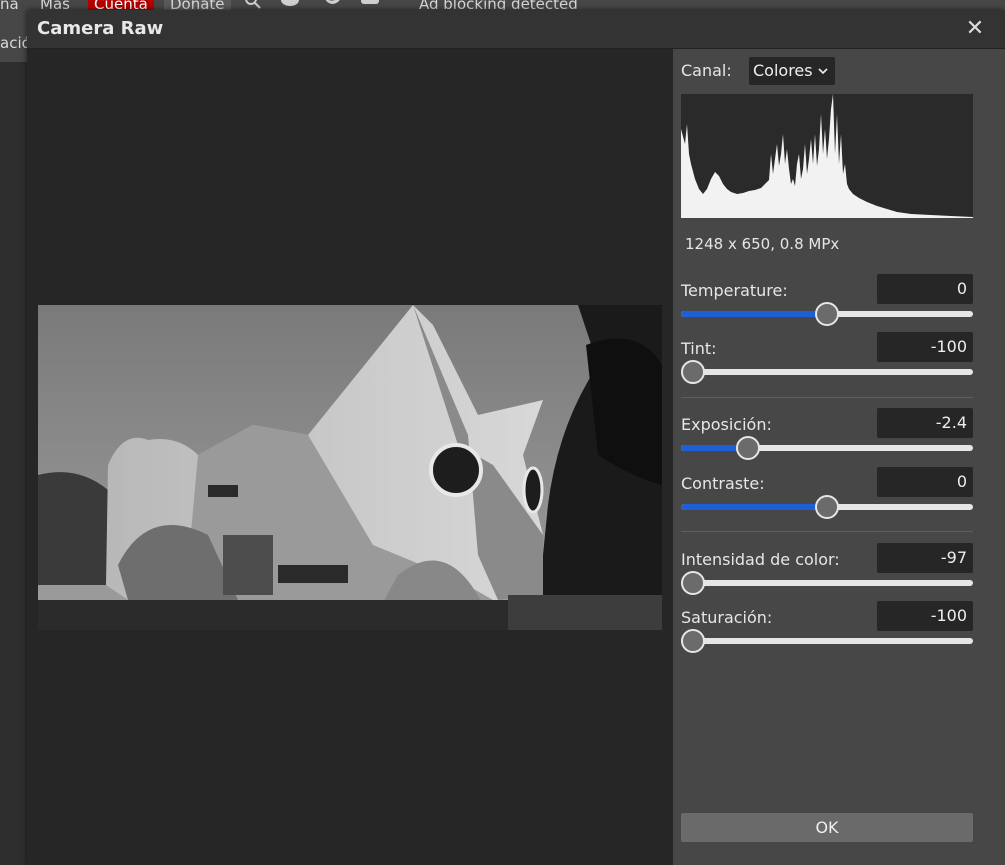 This screenshot has height=865, width=1005. What do you see at coordinates (726, 424) in the screenshot?
I see `exposure-label: Exposición:` at bounding box center [726, 424].